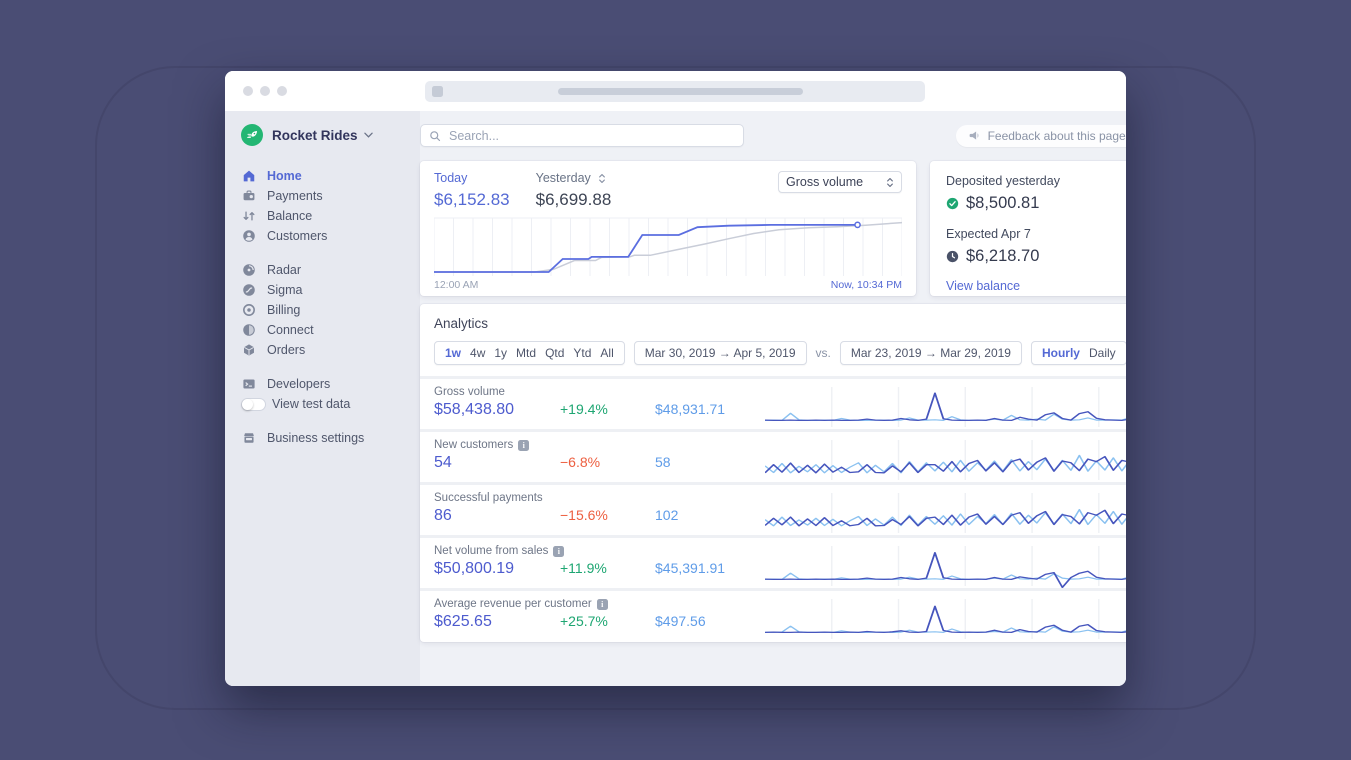  What do you see at coordinates (330, 350) in the screenshot?
I see `sidebar-item-orders: Orders` at bounding box center [330, 350].